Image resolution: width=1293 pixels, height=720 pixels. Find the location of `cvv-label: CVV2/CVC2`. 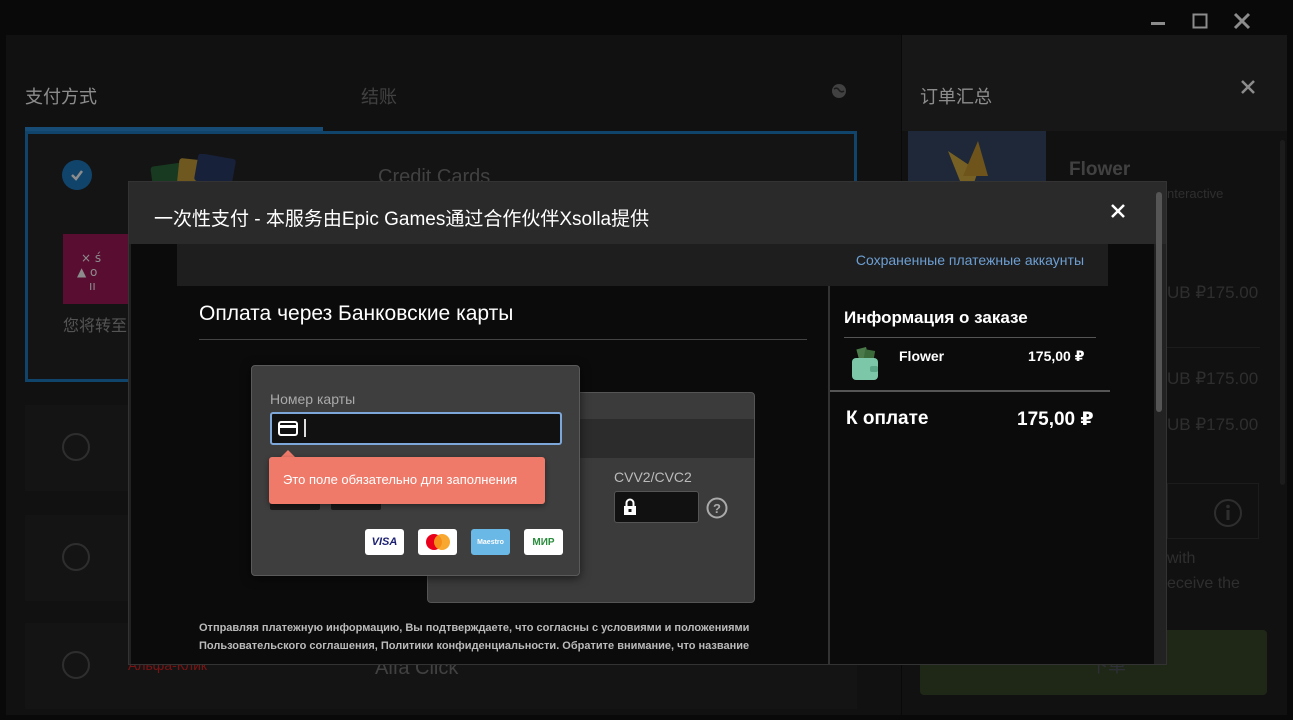

cvv-label: CVV2/CVC2 is located at coordinates (653, 477).